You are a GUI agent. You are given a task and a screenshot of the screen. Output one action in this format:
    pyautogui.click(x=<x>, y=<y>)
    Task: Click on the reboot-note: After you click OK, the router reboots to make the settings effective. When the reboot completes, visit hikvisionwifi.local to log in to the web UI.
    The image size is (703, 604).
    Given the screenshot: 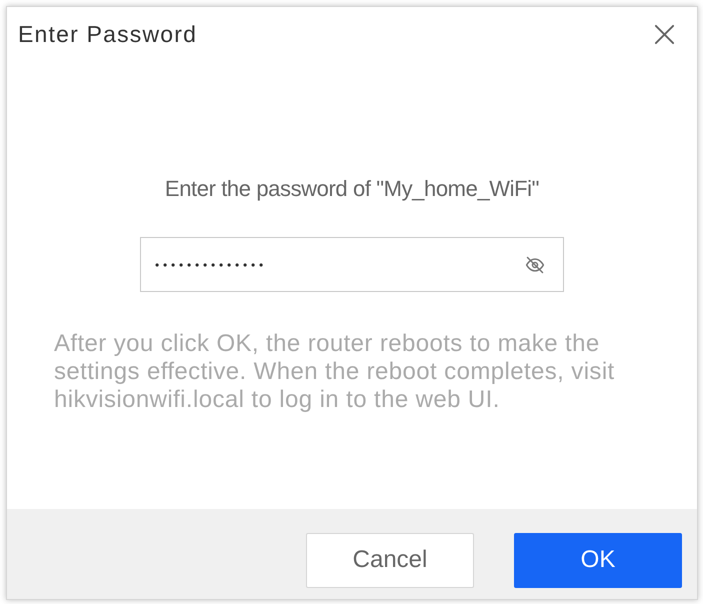 What is the action you would take?
    pyautogui.click(x=335, y=372)
    